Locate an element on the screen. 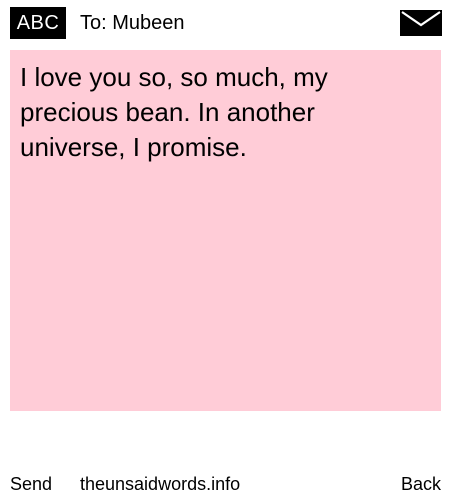 The height and width of the screenshot is (500, 450). input-mode-badge: ABC is located at coordinates (38, 23).